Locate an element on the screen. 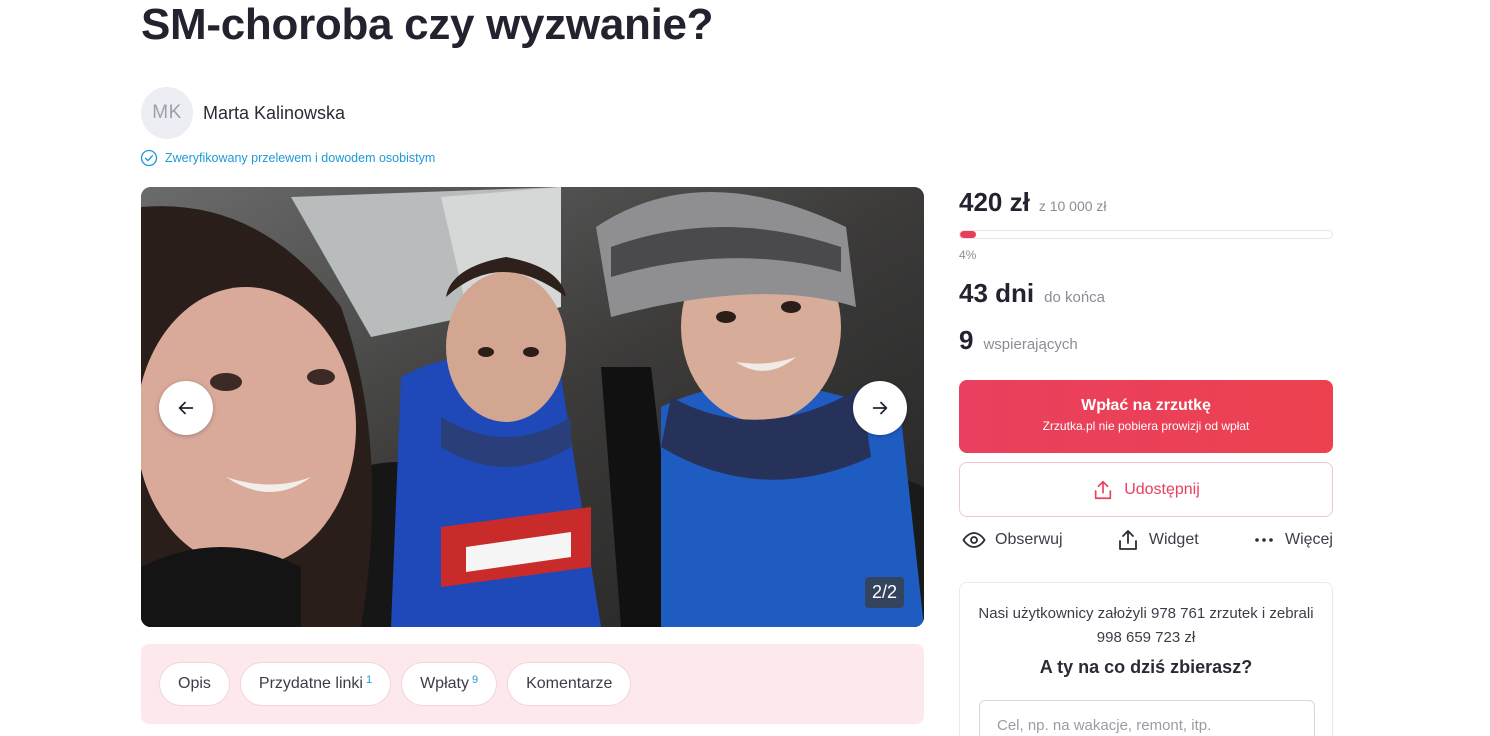  avatar: MK is located at coordinates (167, 113).